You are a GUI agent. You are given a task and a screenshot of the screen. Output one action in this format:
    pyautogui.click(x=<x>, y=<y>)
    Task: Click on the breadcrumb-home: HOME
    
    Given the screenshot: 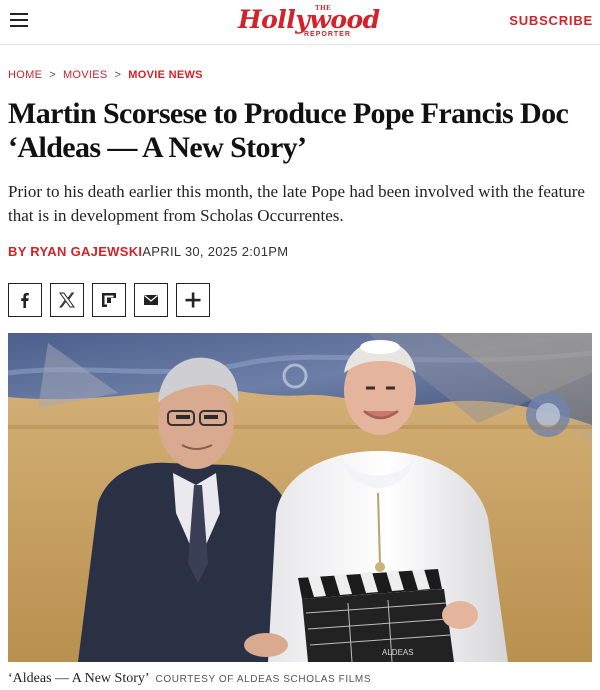 What is the action you would take?
    pyautogui.click(x=25, y=75)
    